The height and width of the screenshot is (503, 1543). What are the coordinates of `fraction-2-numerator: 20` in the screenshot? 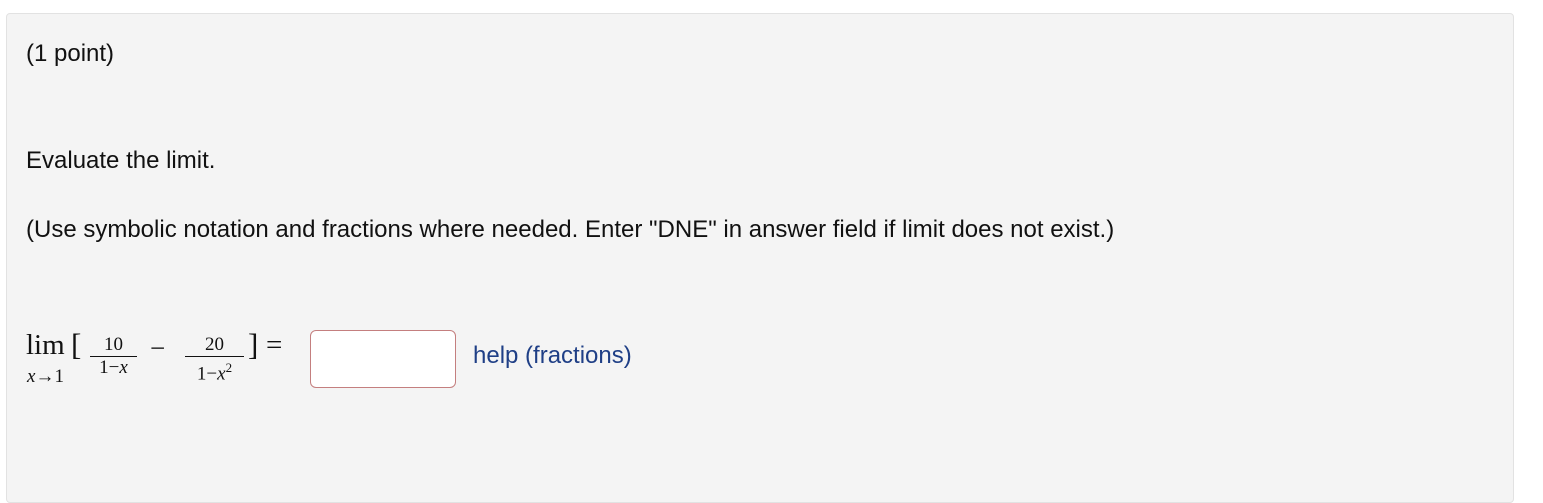 It's located at (214, 345).